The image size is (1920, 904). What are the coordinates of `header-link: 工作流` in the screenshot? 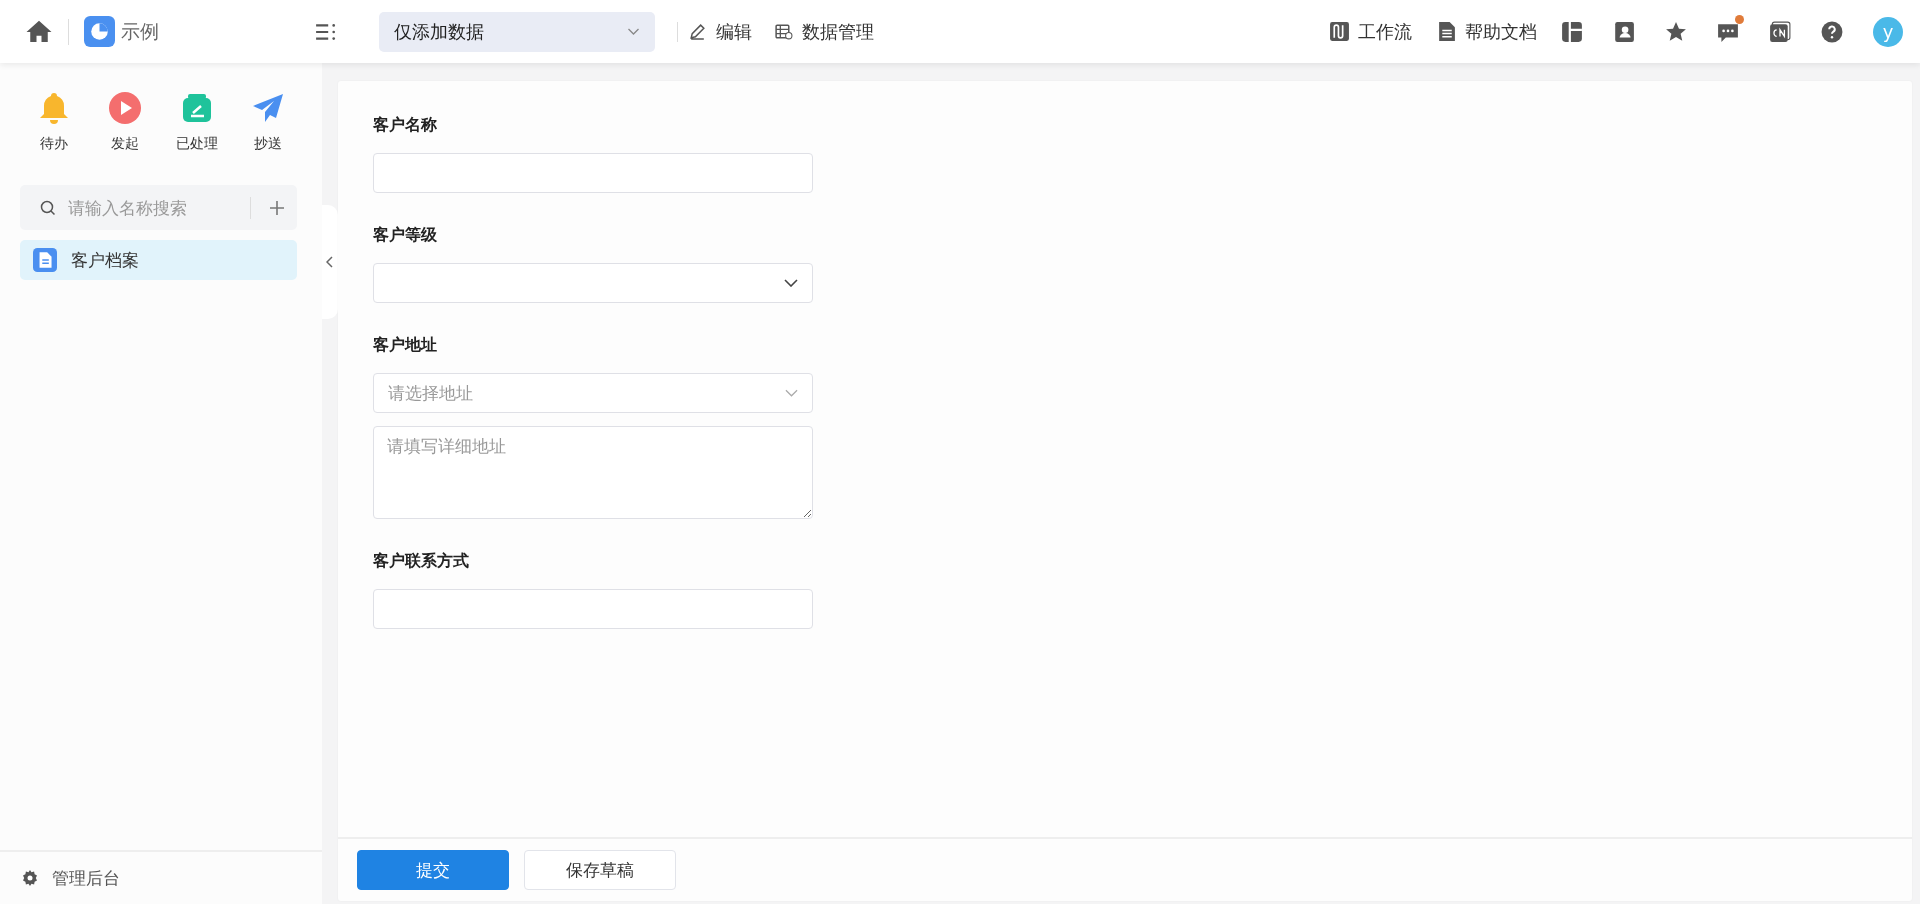 It's located at (1385, 31).